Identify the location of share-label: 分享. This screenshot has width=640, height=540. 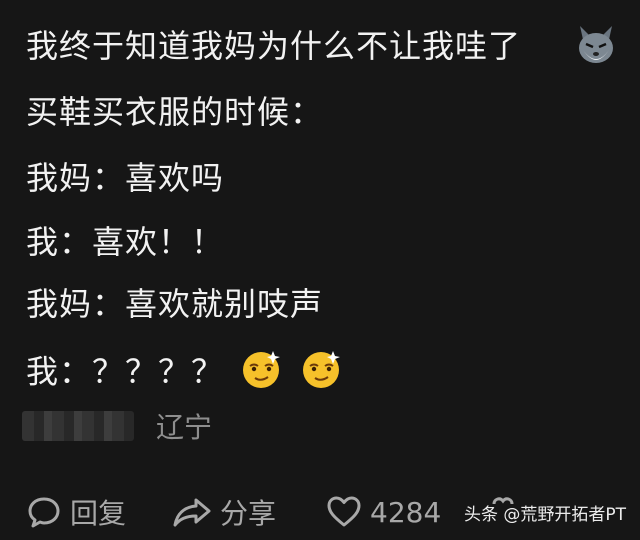
(248, 513).